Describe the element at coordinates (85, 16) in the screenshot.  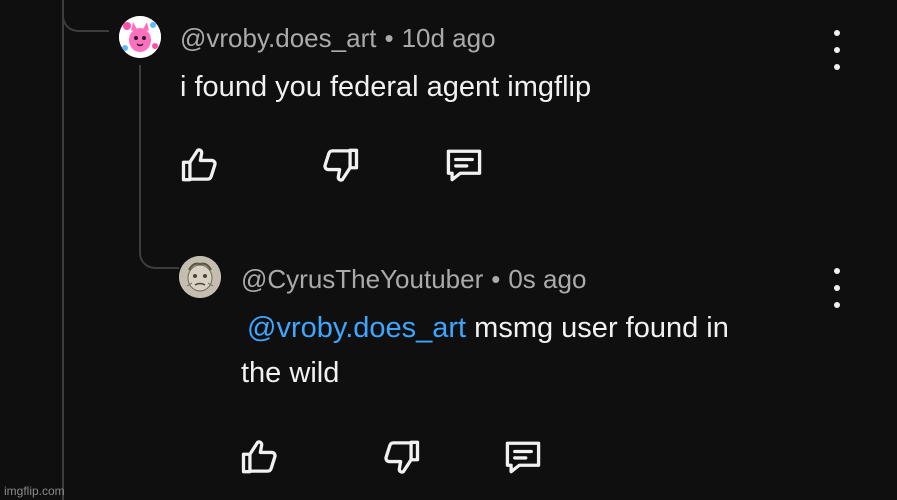
I see `thread-line-to-comment` at that location.